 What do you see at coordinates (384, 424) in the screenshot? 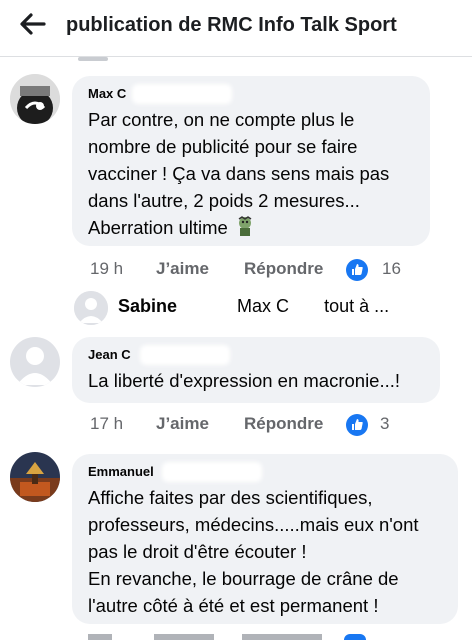
I see `reaction-count: 3` at bounding box center [384, 424].